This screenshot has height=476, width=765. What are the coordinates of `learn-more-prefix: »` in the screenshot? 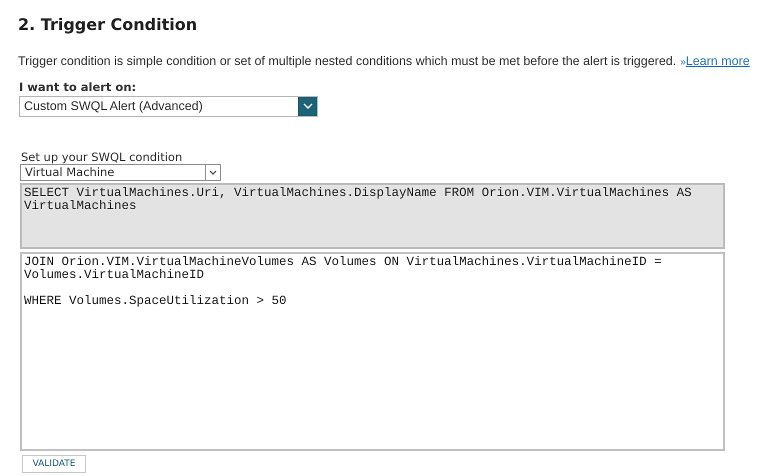 It's located at (683, 63).